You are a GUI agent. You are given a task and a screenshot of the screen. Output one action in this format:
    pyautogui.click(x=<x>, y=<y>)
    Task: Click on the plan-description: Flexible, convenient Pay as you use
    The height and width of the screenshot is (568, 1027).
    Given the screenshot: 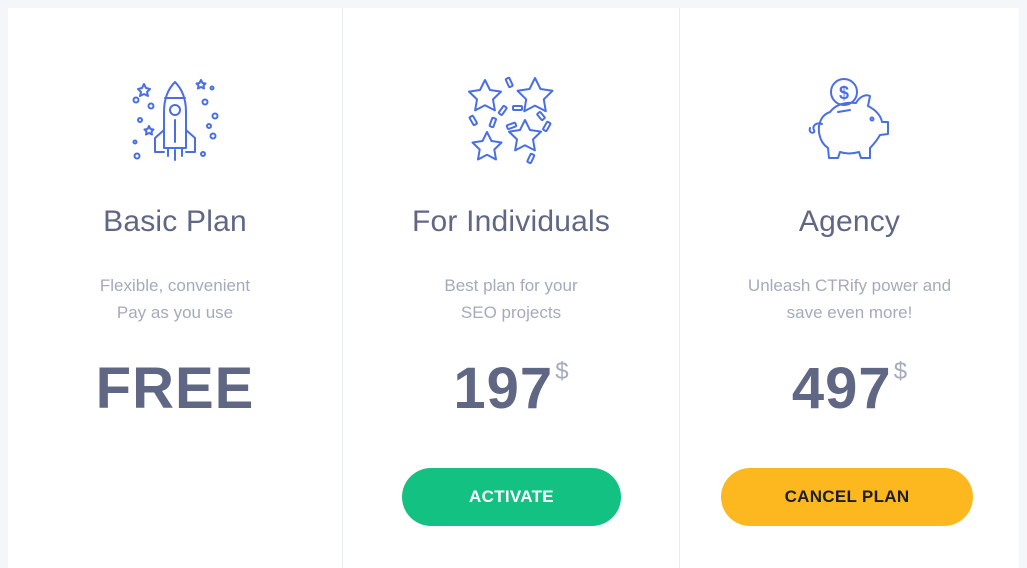 What is the action you would take?
    pyautogui.click(x=175, y=299)
    